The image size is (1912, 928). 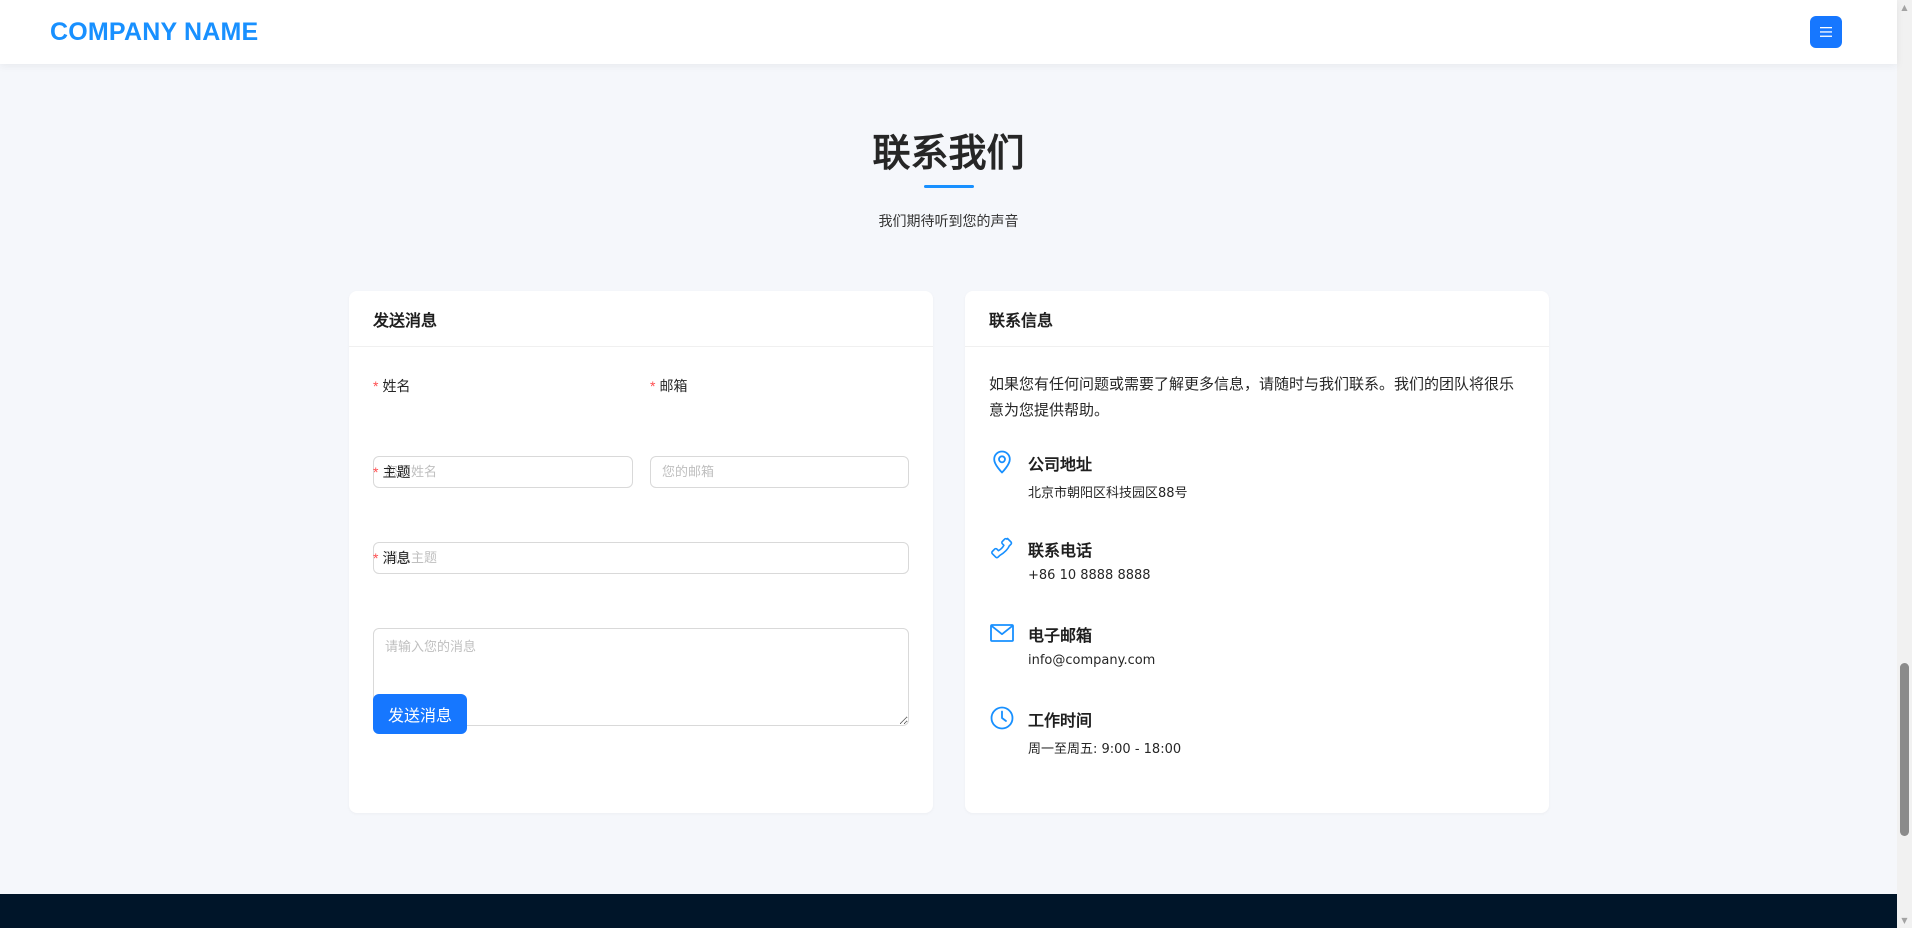 What do you see at coordinates (948, 32) in the screenshot?
I see `top-header: COMPANY NAME` at bounding box center [948, 32].